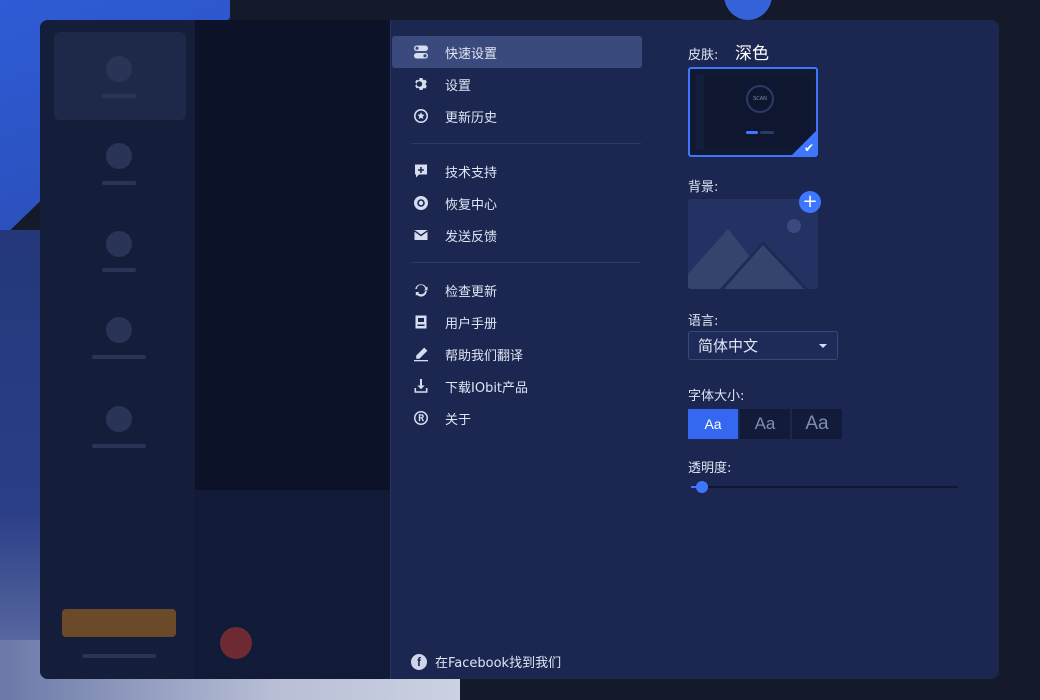 The height and width of the screenshot is (700, 1040). I want to click on image-placeholder-icon, so click(748, 254).